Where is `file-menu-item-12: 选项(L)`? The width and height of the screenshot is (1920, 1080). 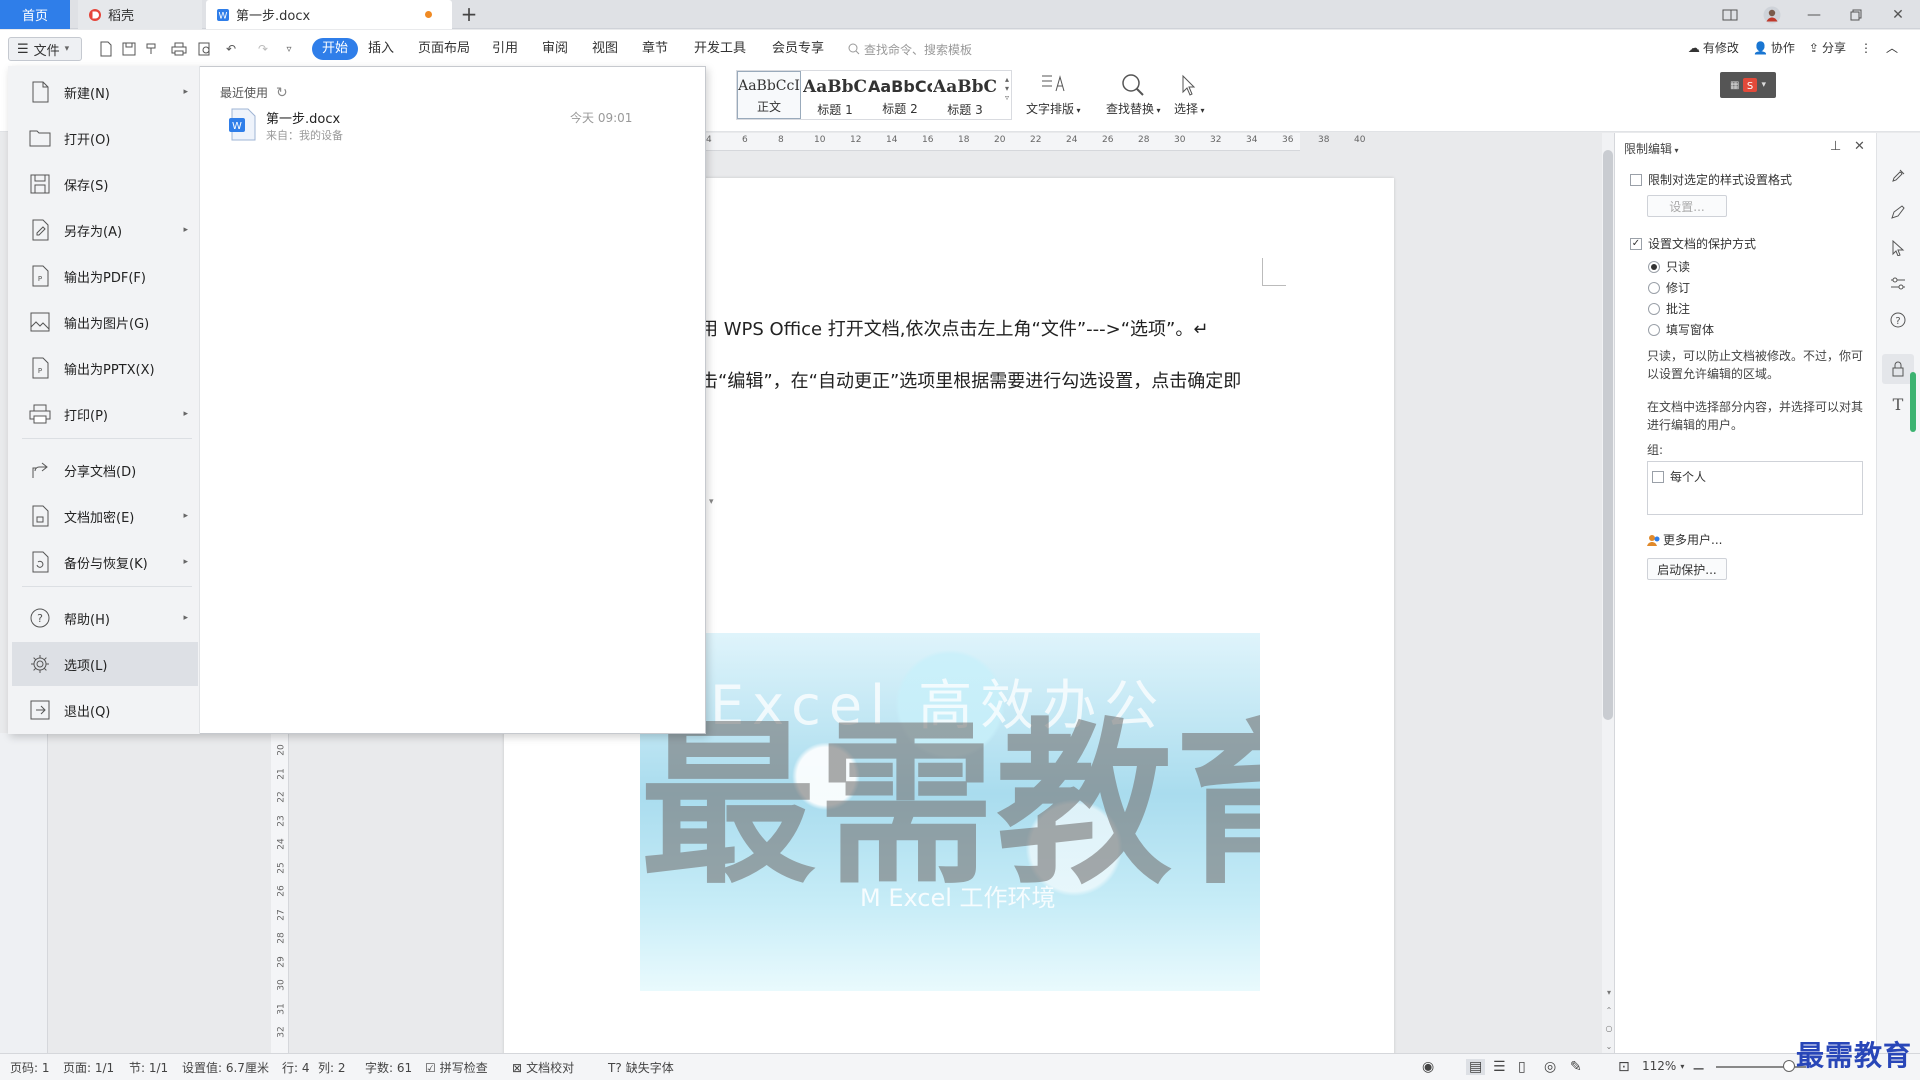 file-menu-item-12: 选项(L) is located at coordinates (105, 664).